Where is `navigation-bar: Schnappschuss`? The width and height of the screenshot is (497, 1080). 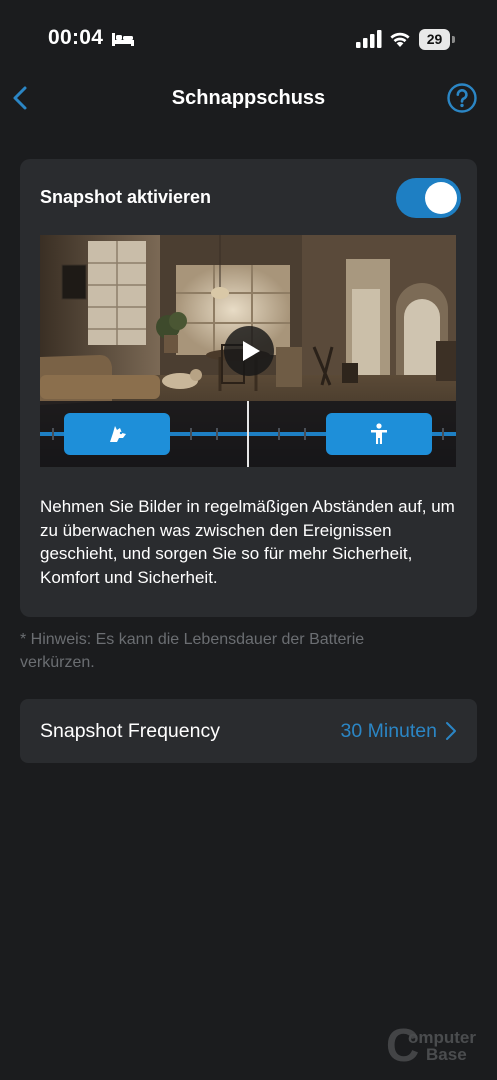 navigation-bar: Schnappschuss is located at coordinates (248, 98).